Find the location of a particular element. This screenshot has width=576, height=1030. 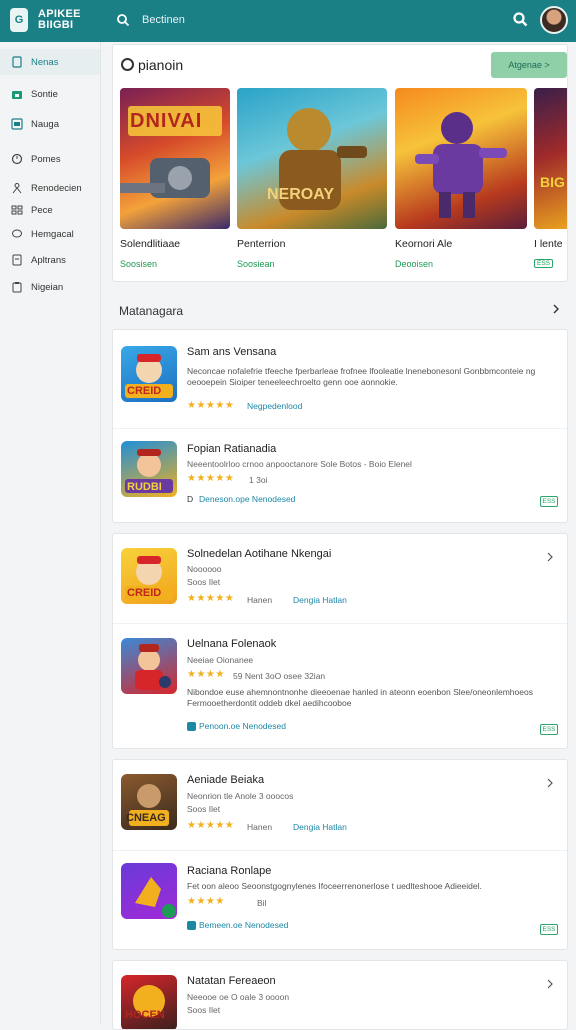

app-link: Penoon.oe Nenodesed is located at coordinates (242, 726).